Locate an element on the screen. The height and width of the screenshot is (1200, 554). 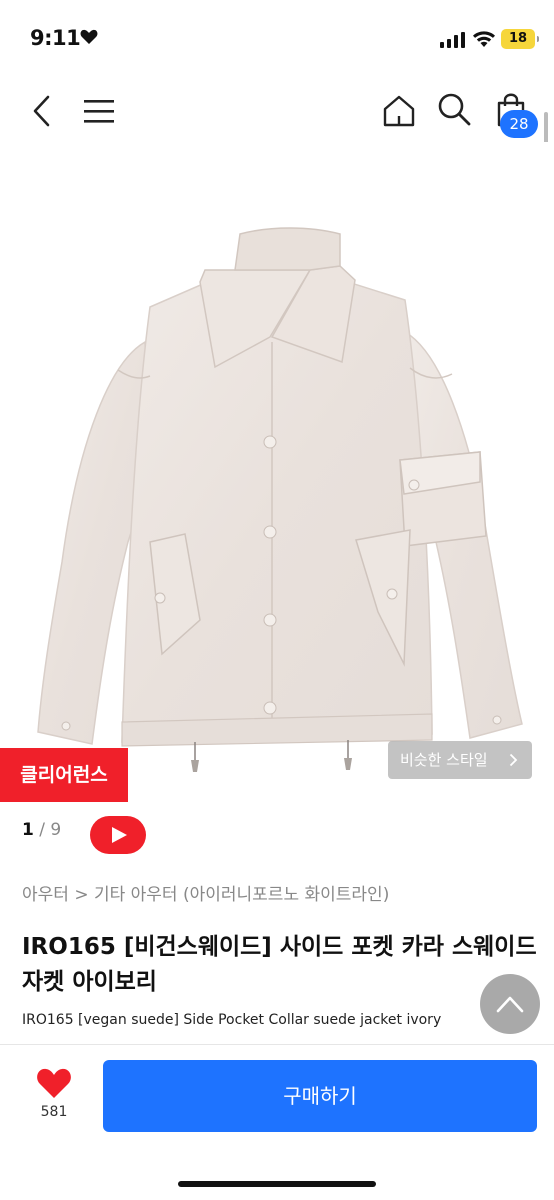
heart-icon is located at coordinates (54, 1083).